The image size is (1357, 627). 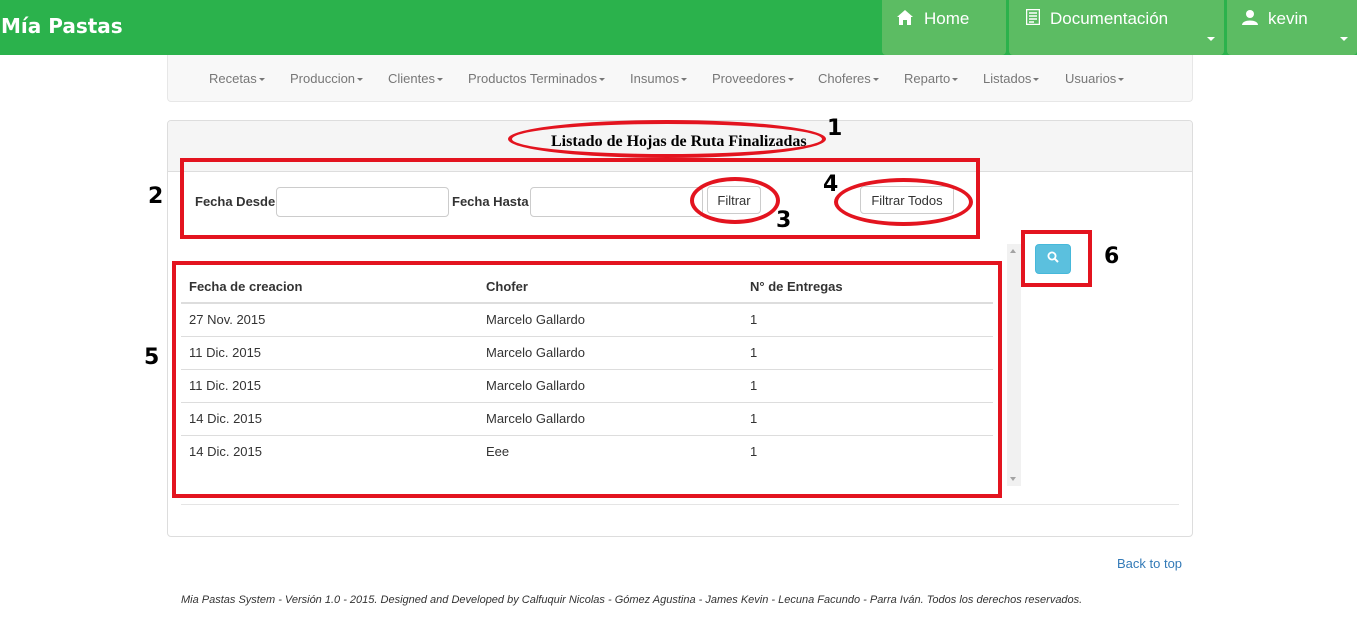 I want to click on menu-item-label: Clientes, so click(x=411, y=78).